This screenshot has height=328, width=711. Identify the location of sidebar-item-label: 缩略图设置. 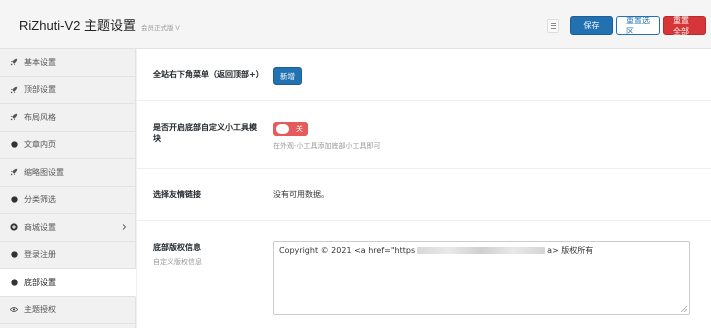
(44, 172).